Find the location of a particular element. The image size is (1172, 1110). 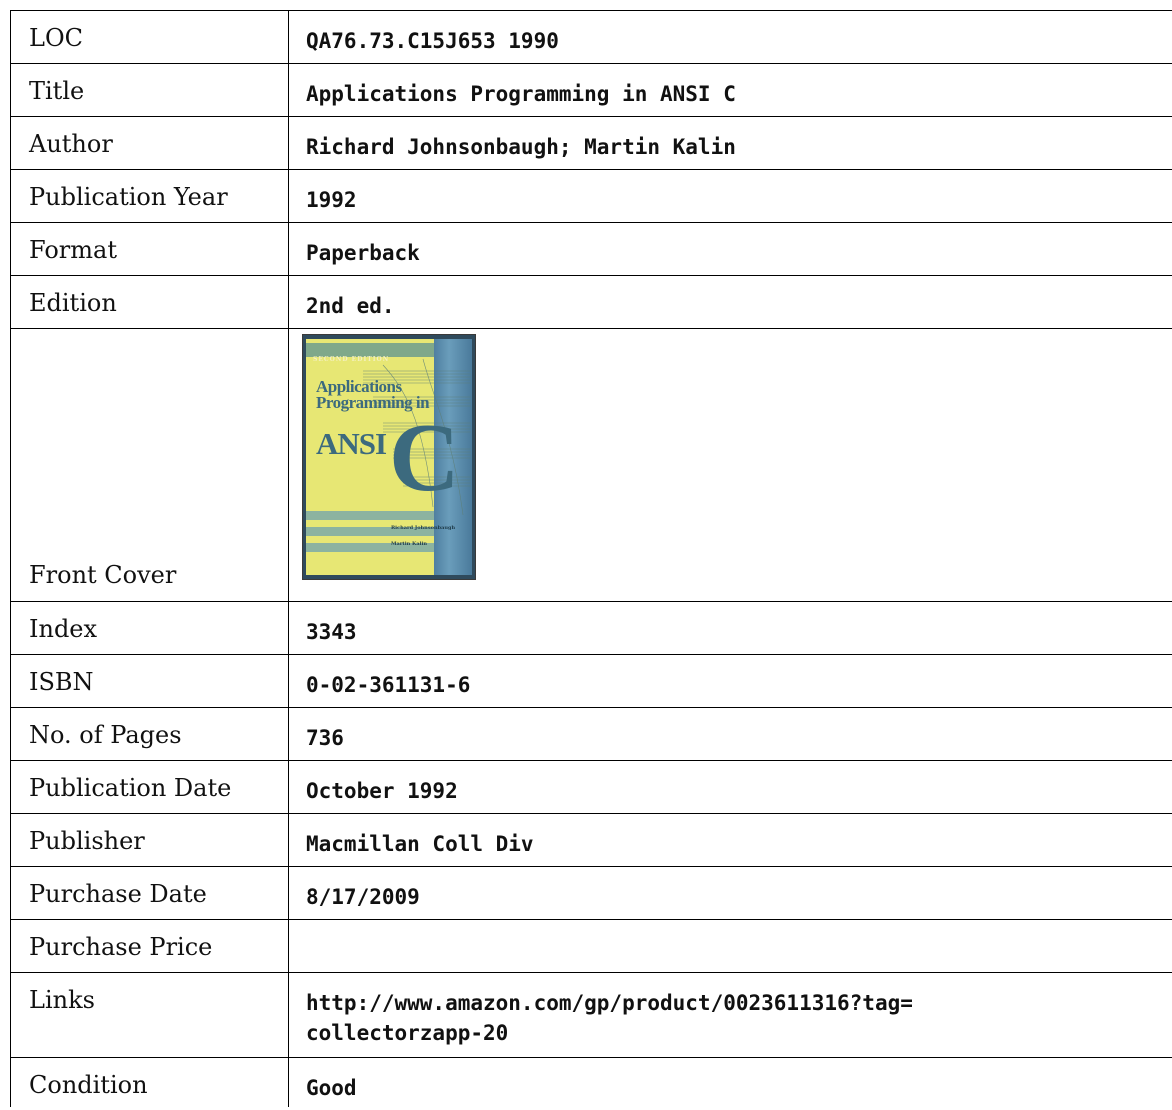

link-line: collectorzapp-20 is located at coordinates (407, 1033).